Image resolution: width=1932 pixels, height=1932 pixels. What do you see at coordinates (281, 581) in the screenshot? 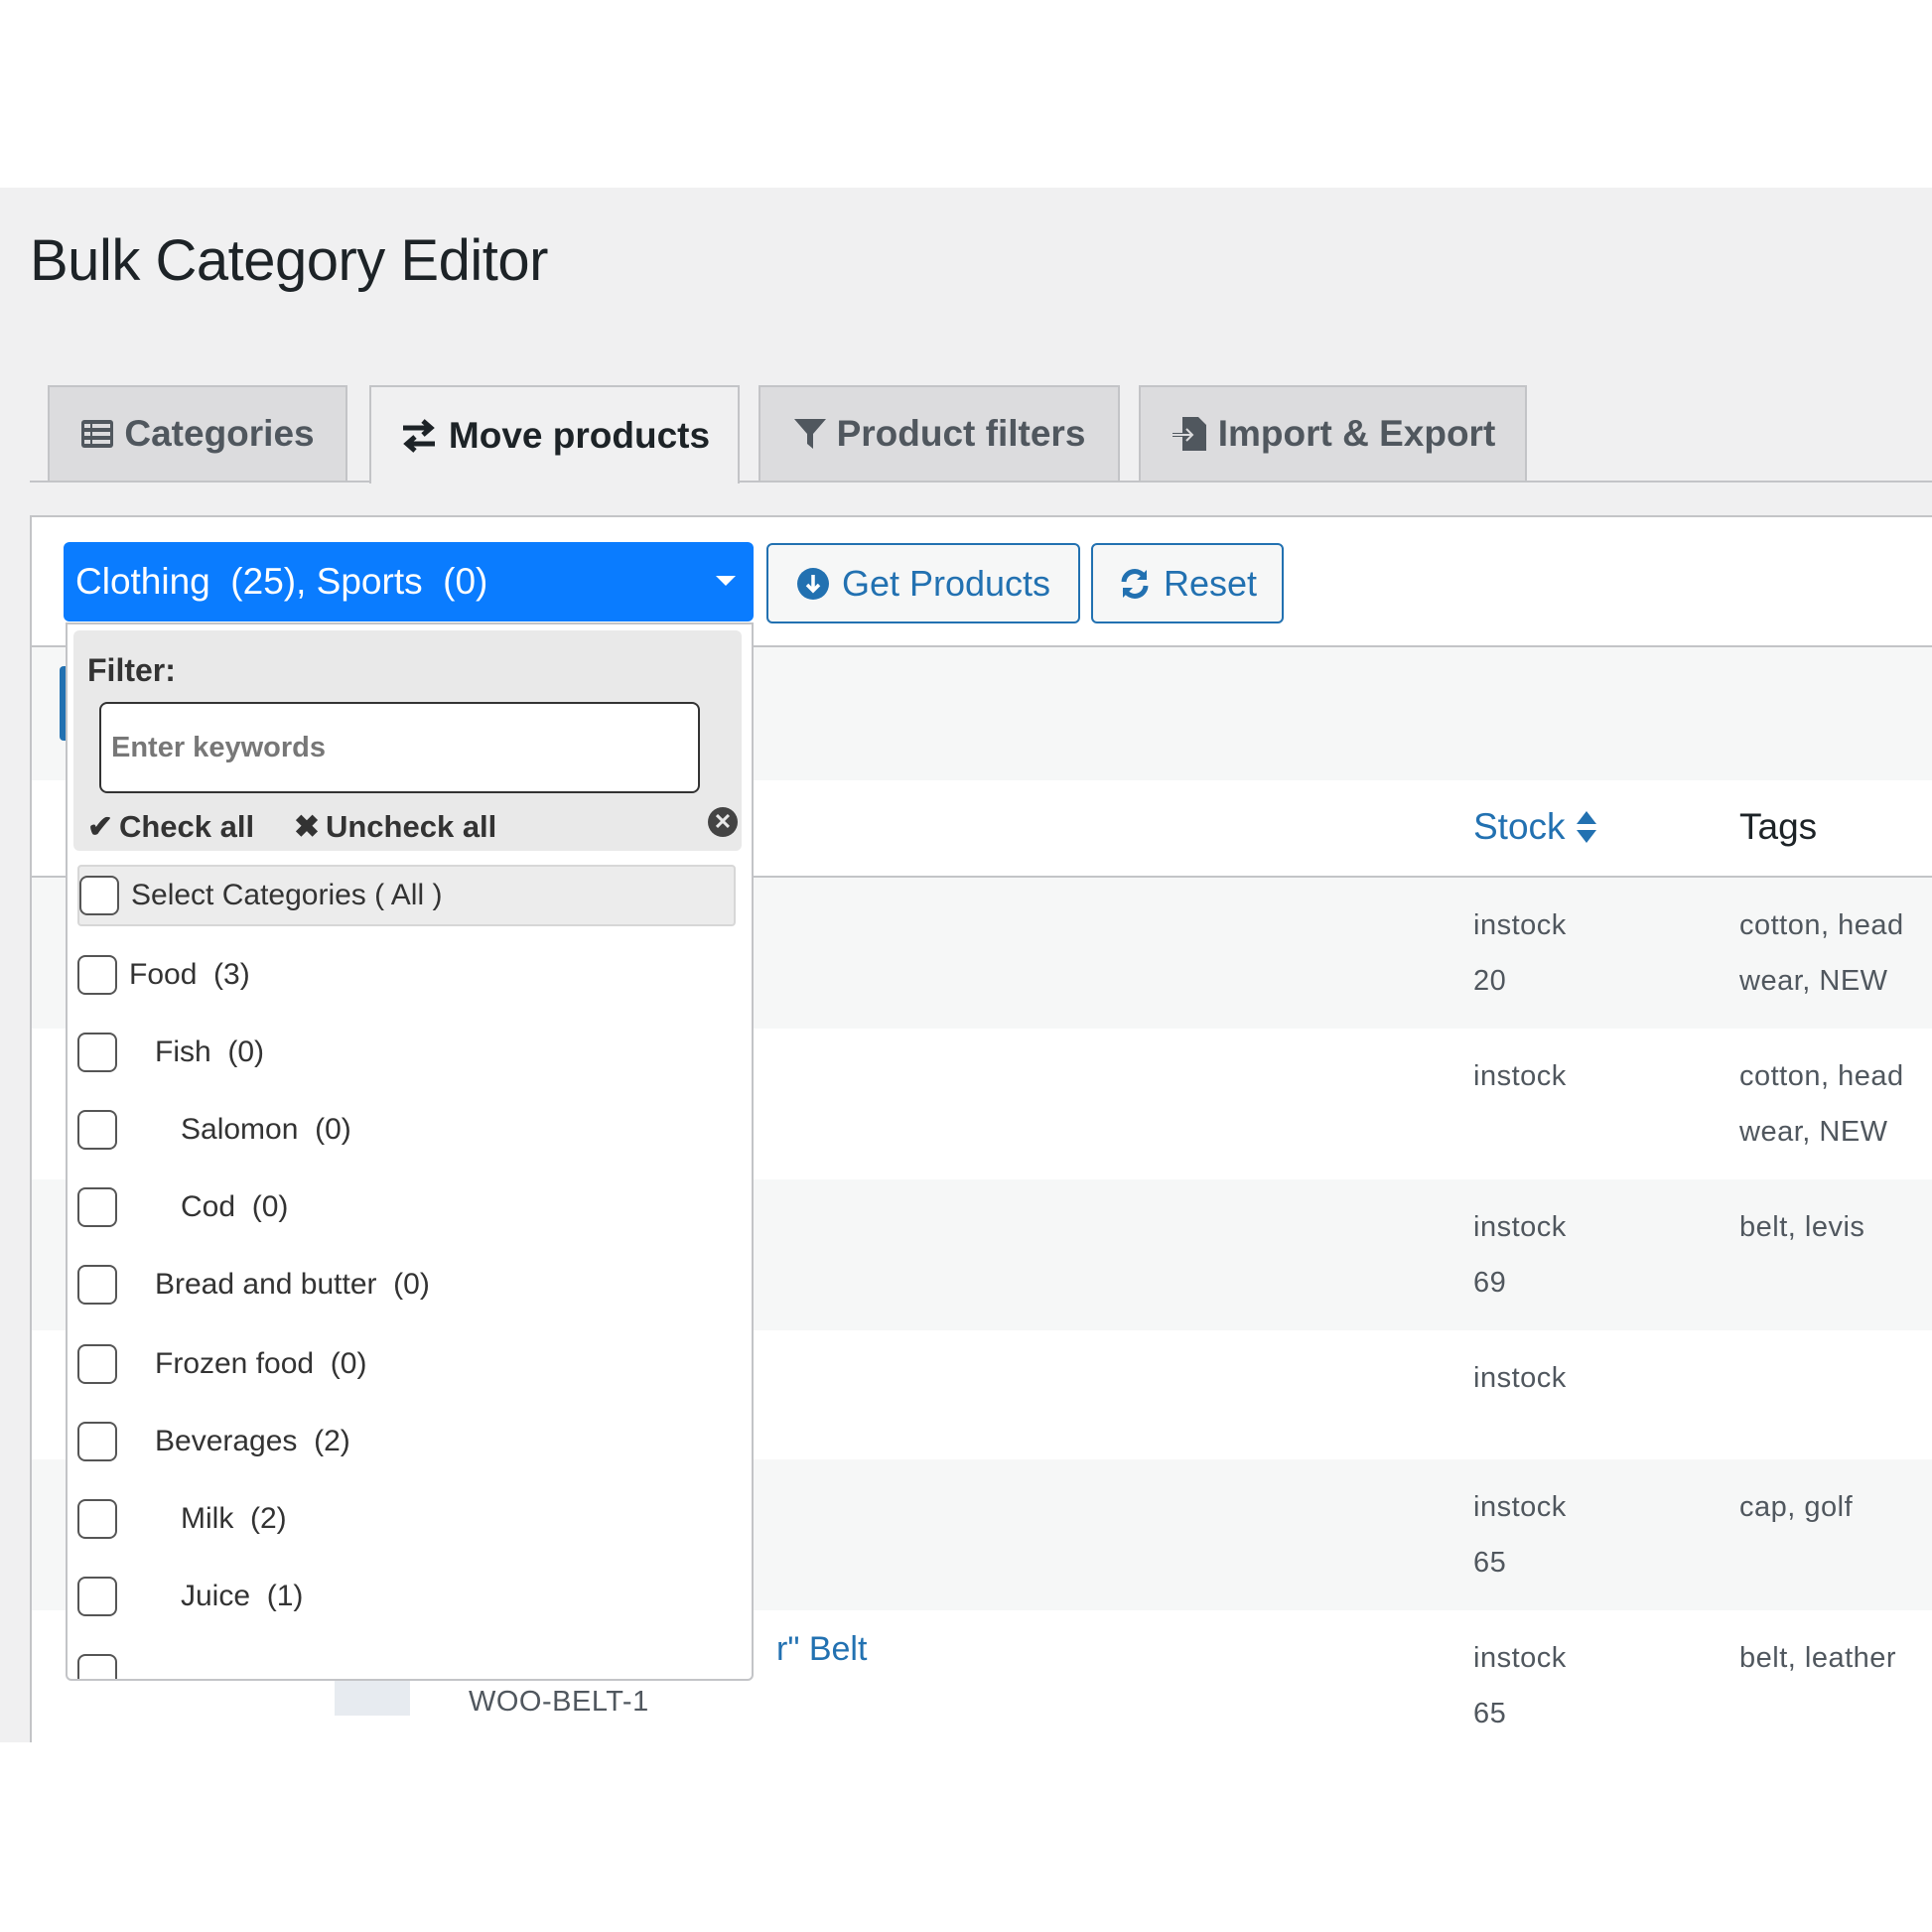
I see `category-select-value: Clothing (25), Sports (0)` at bounding box center [281, 581].